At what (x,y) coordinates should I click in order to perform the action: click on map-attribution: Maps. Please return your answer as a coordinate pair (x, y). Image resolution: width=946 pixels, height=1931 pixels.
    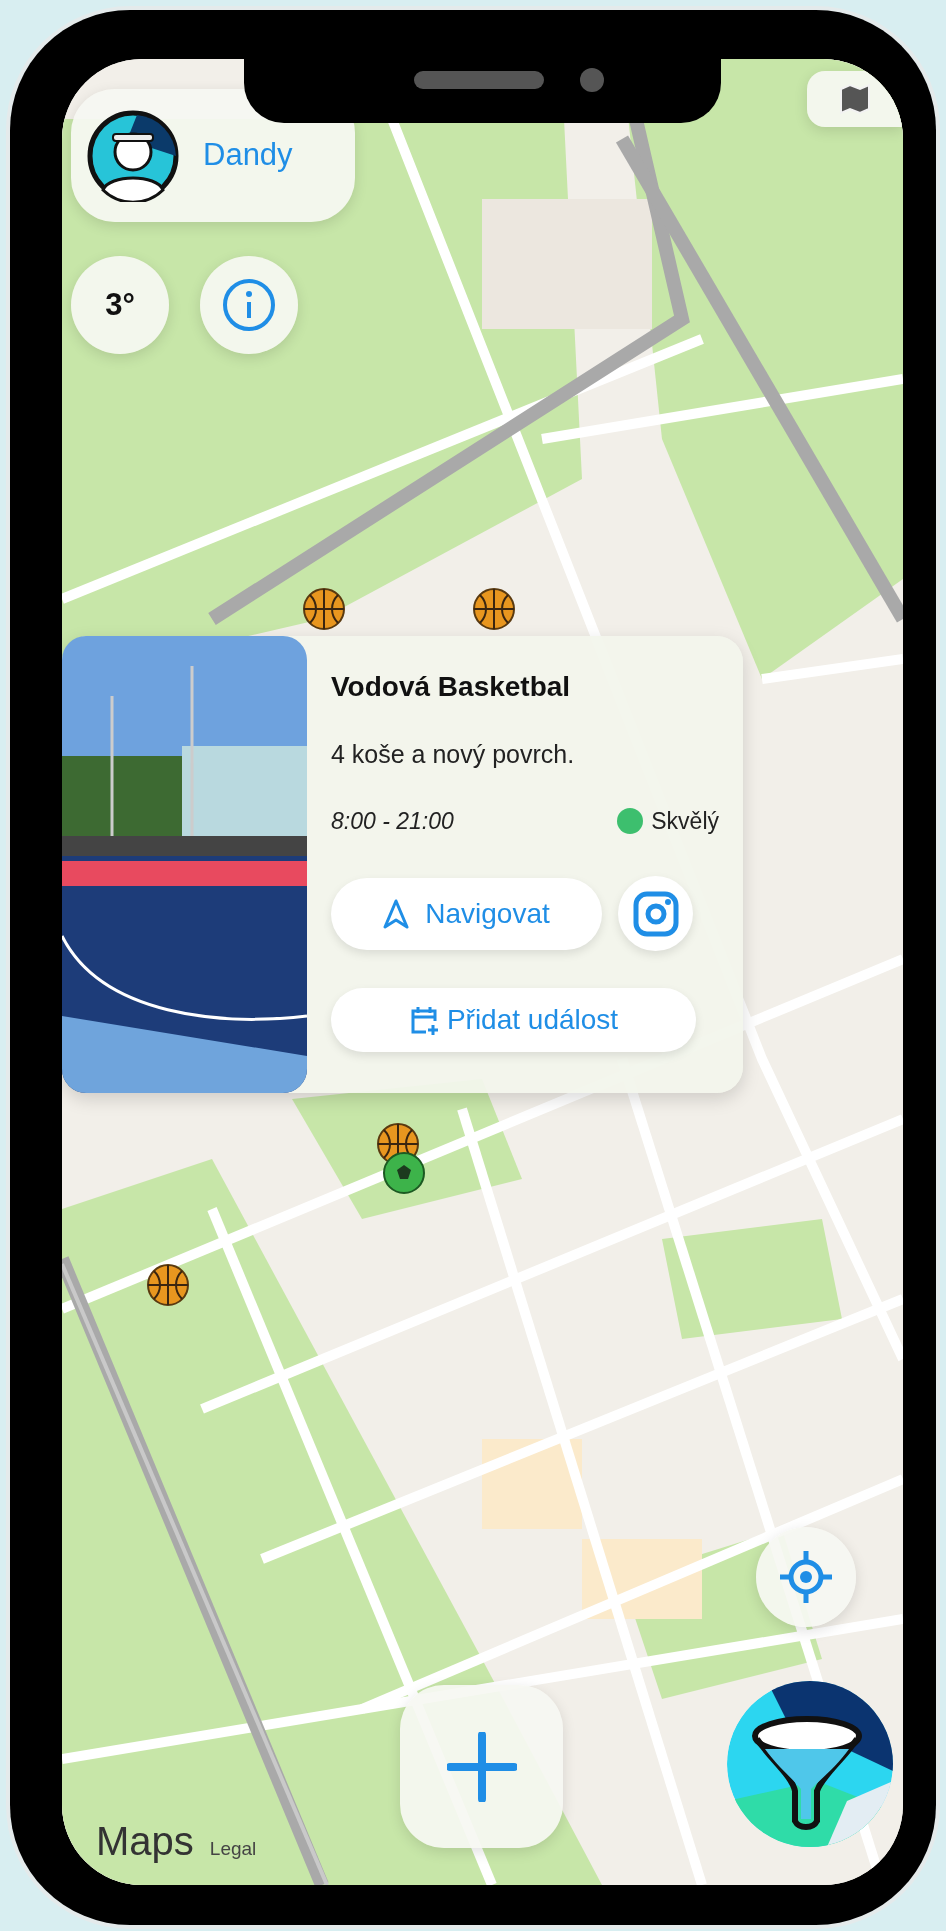
    Looking at the image, I should click on (145, 1841).